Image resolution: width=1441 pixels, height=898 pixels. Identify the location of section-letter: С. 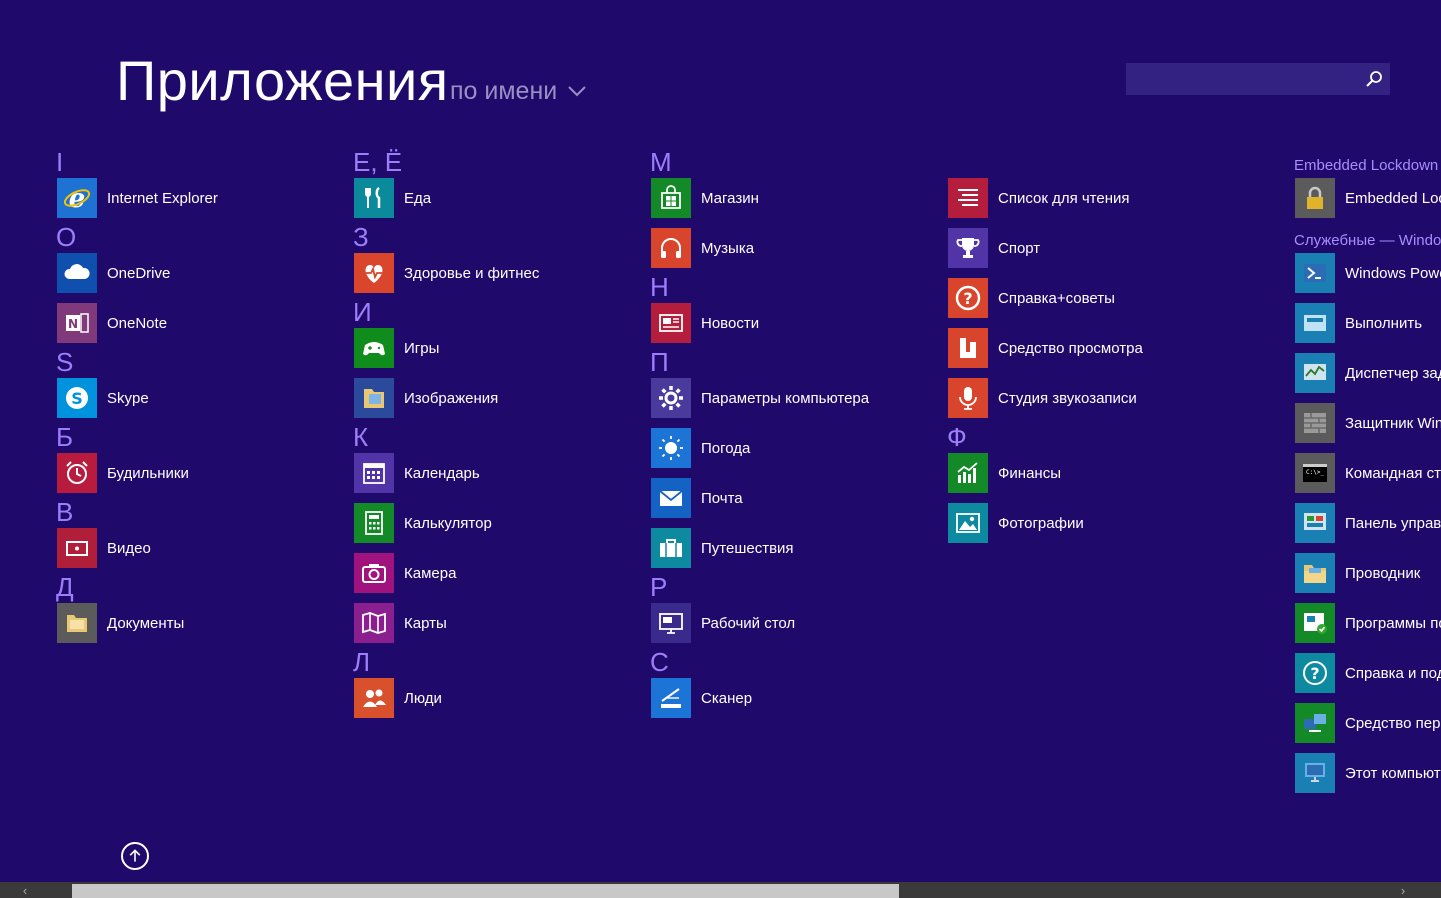
(659, 662).